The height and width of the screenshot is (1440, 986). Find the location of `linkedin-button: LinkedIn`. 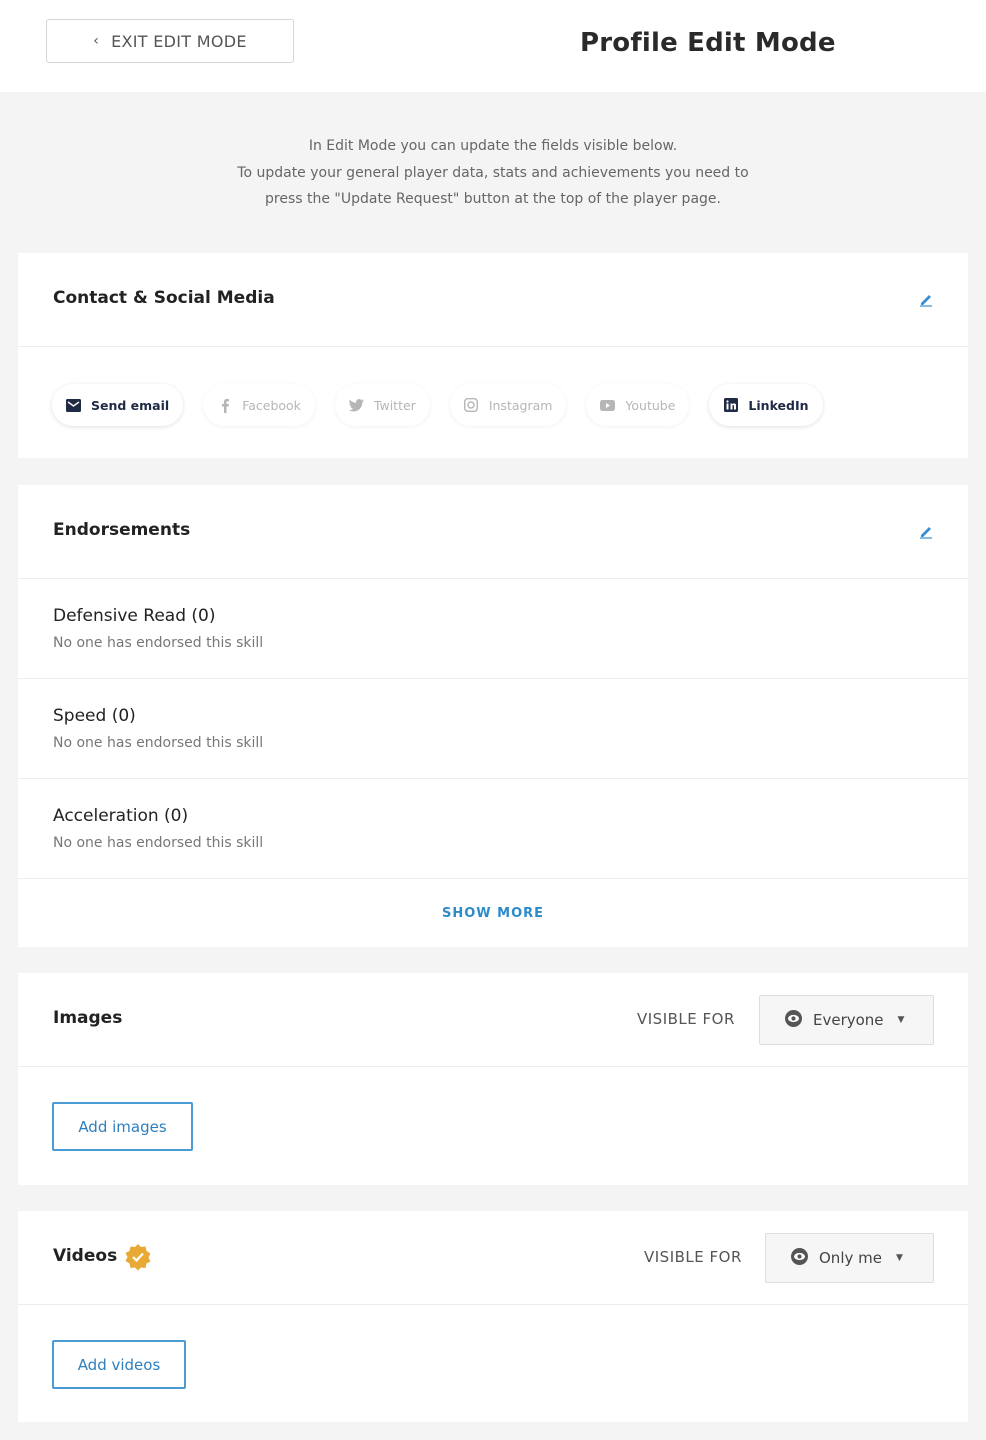

linkedin-button: LinkedIn is located at coordinates (766, 405).